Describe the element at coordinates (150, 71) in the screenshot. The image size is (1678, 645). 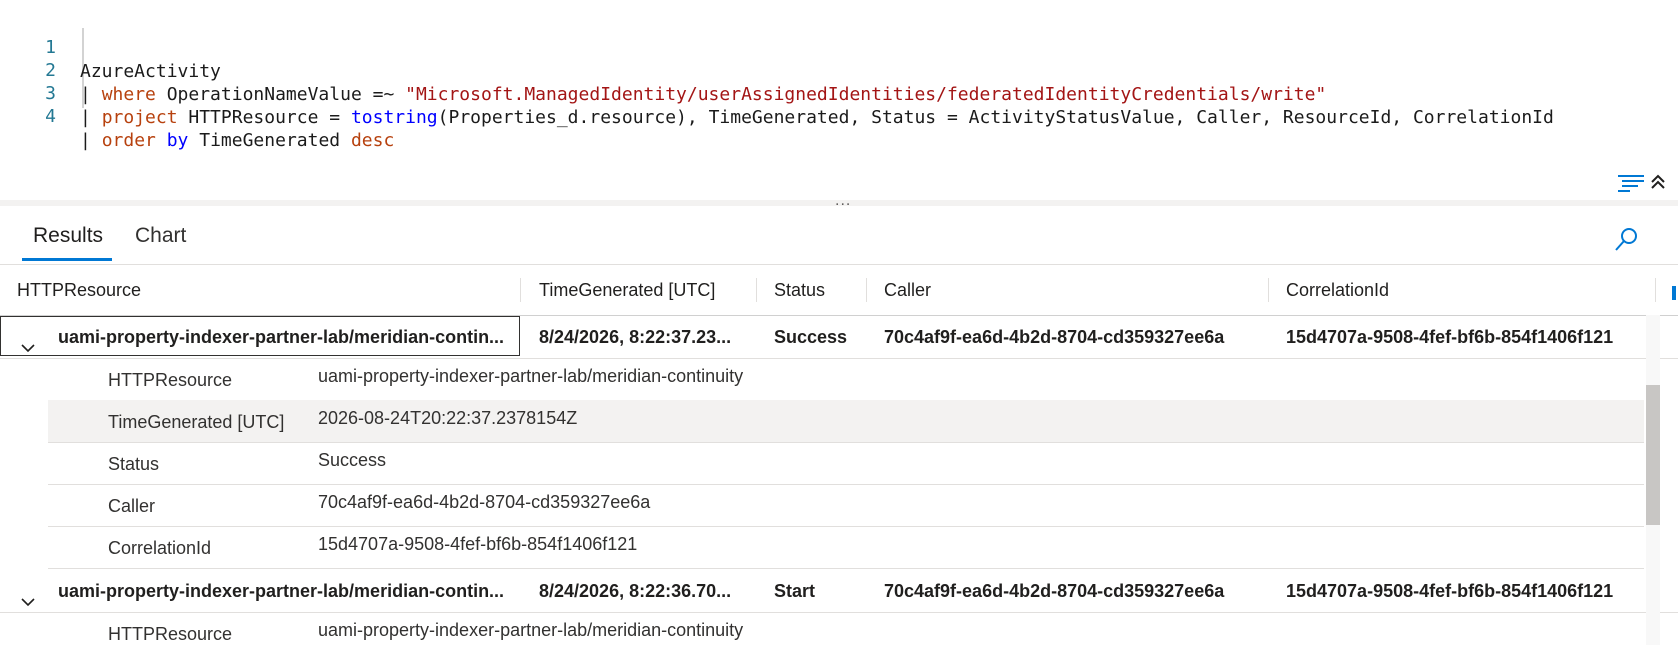
I see `code-text: AzureActivity` at that location.